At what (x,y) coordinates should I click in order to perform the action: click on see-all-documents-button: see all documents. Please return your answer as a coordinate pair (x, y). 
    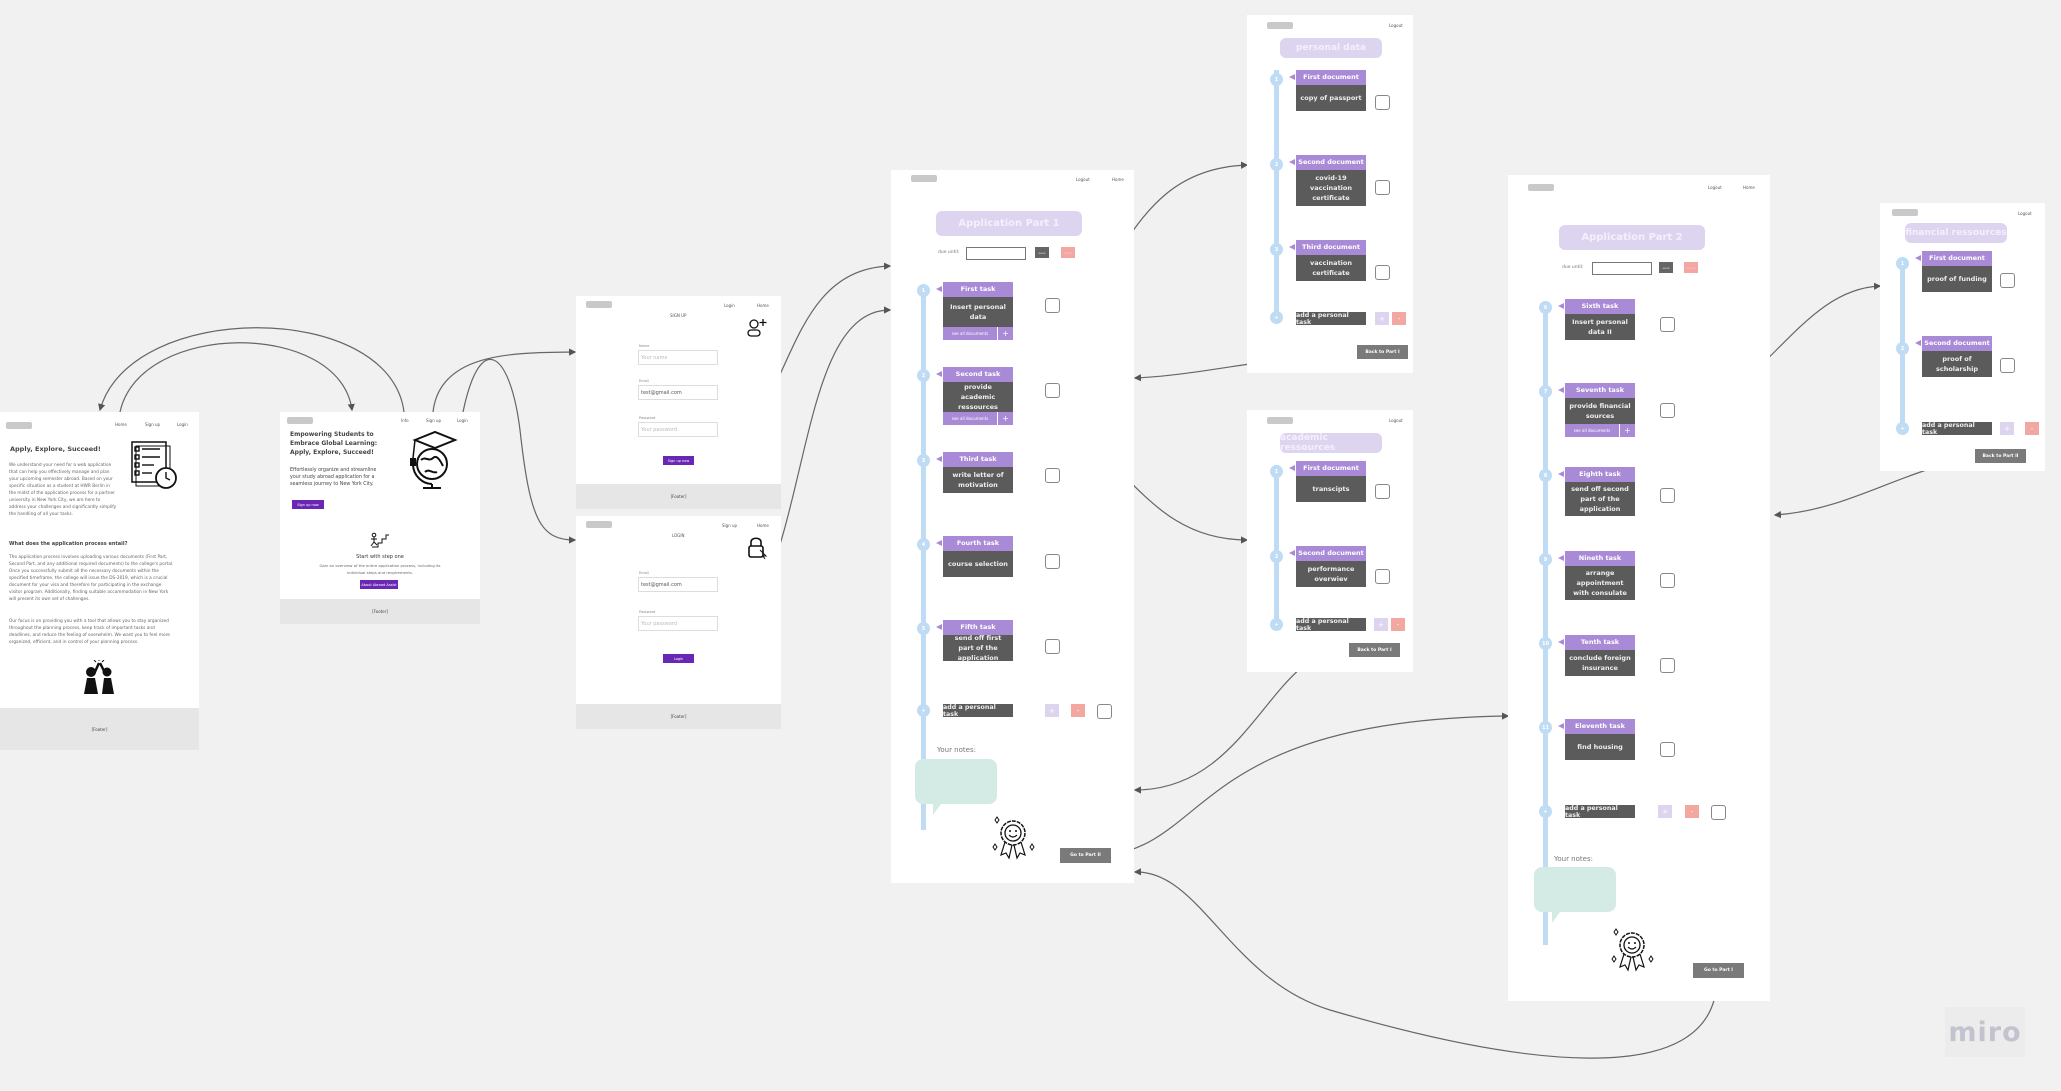
    Looking at the image, I should click on (1592, 430).